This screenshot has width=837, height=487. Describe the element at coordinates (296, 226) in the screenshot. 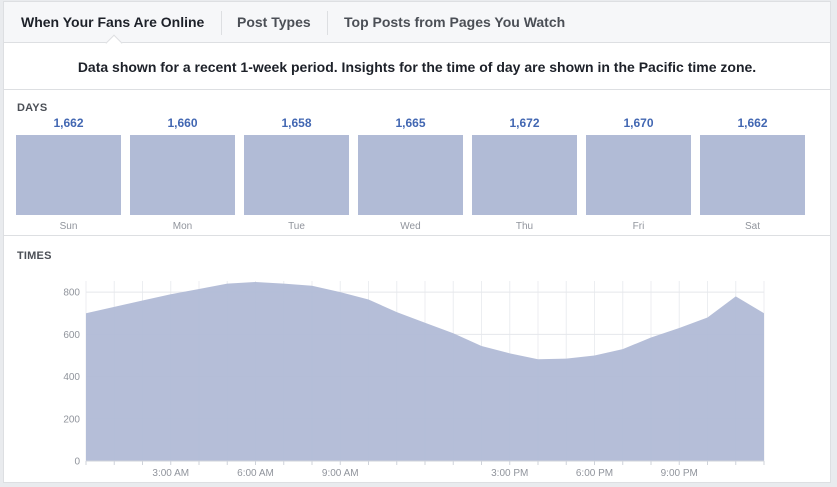

I see `day-label: Tue` at that location.